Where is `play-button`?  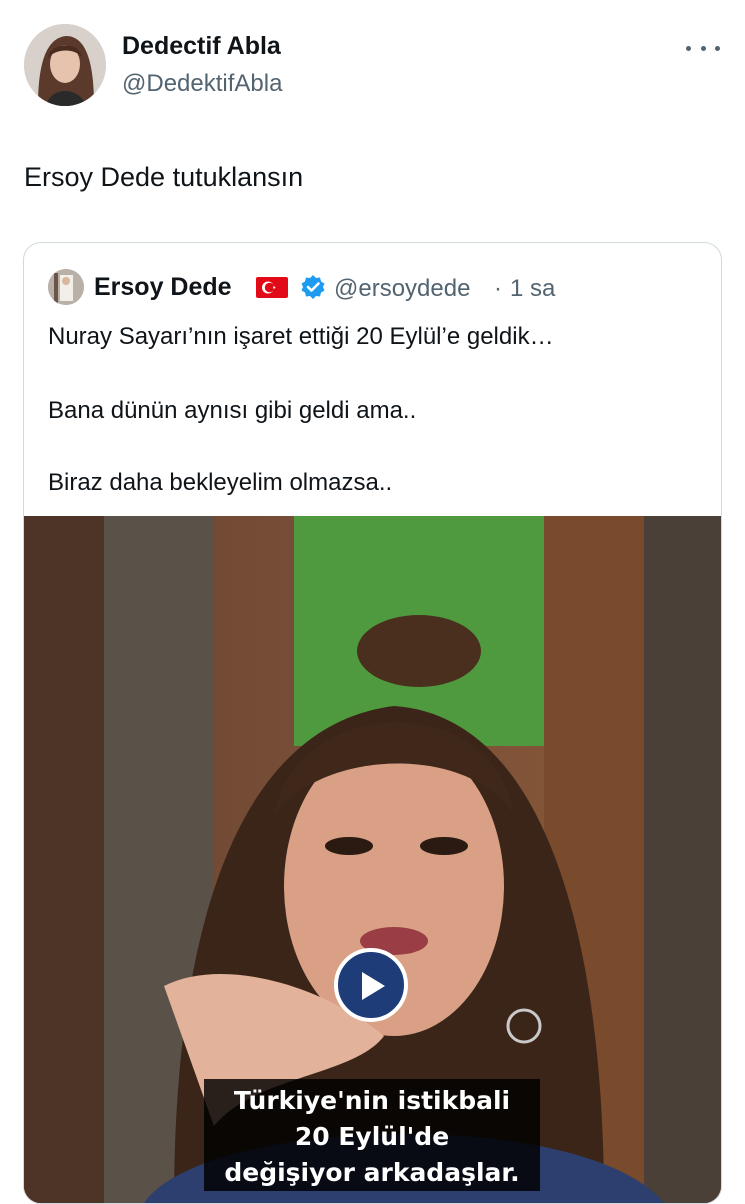 play-button is located at coordinates (371, 985).